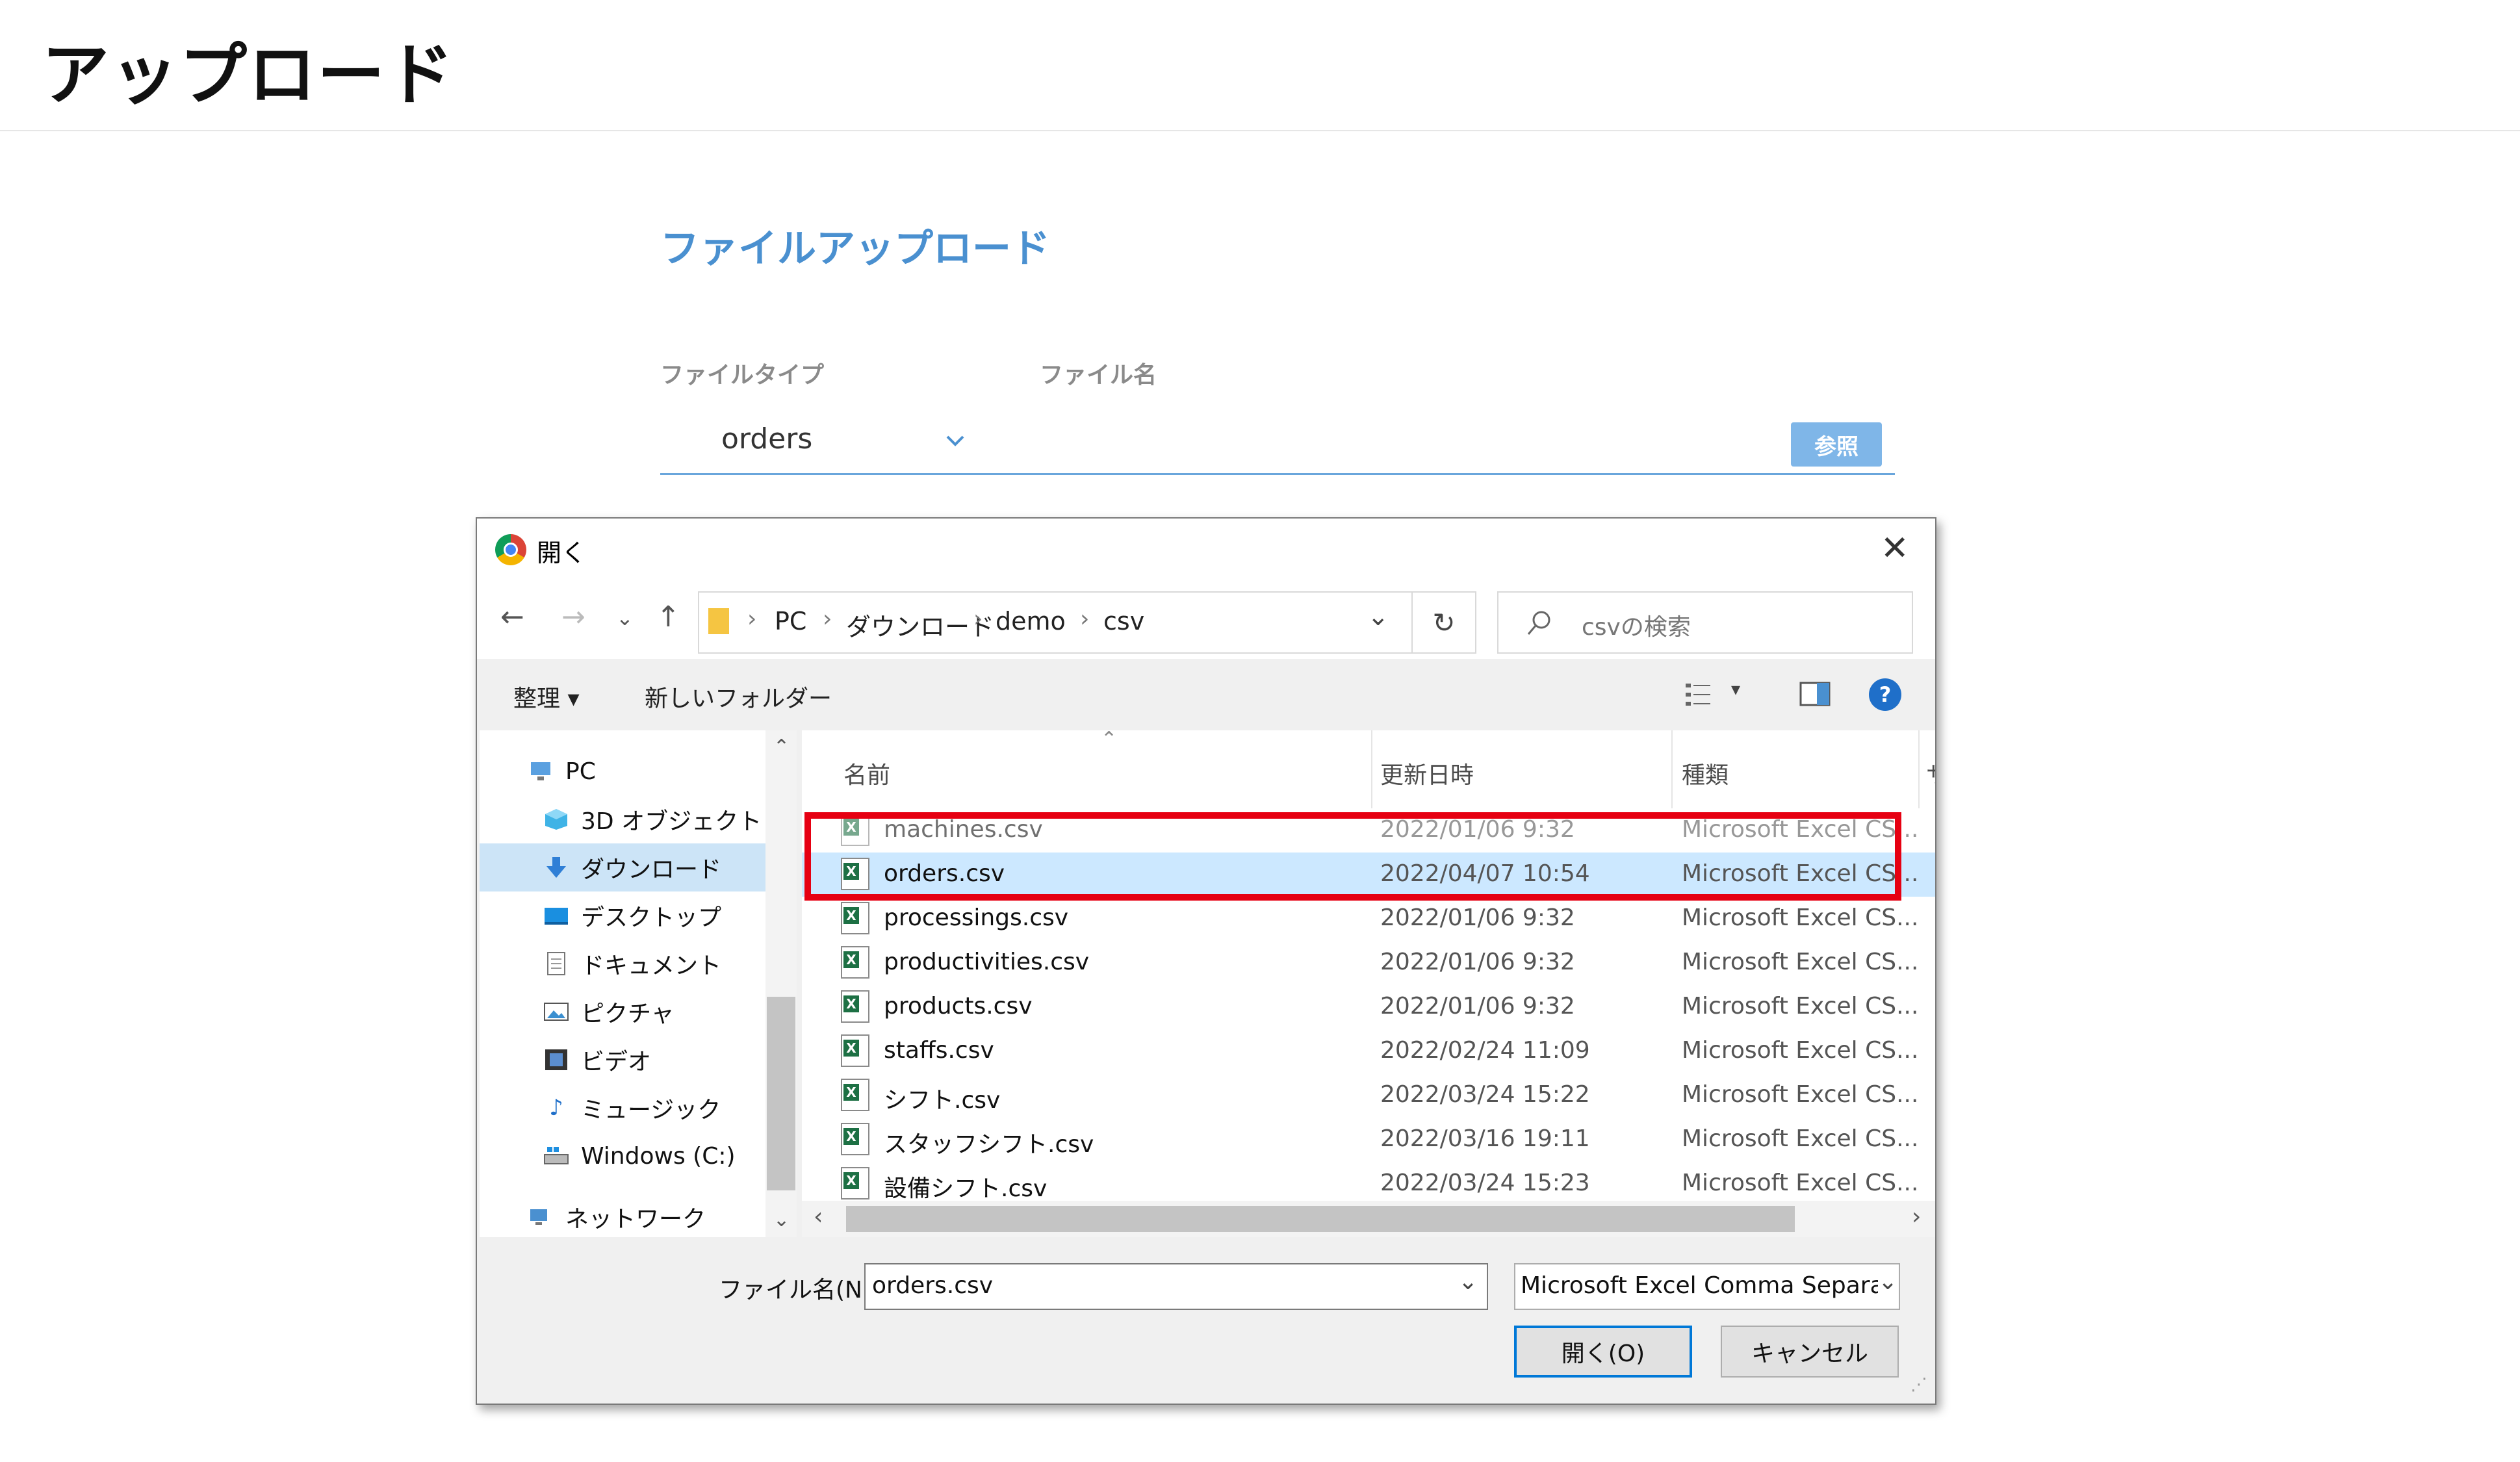  I want to click on file-name: シフト.csv, so click(943, 1100).